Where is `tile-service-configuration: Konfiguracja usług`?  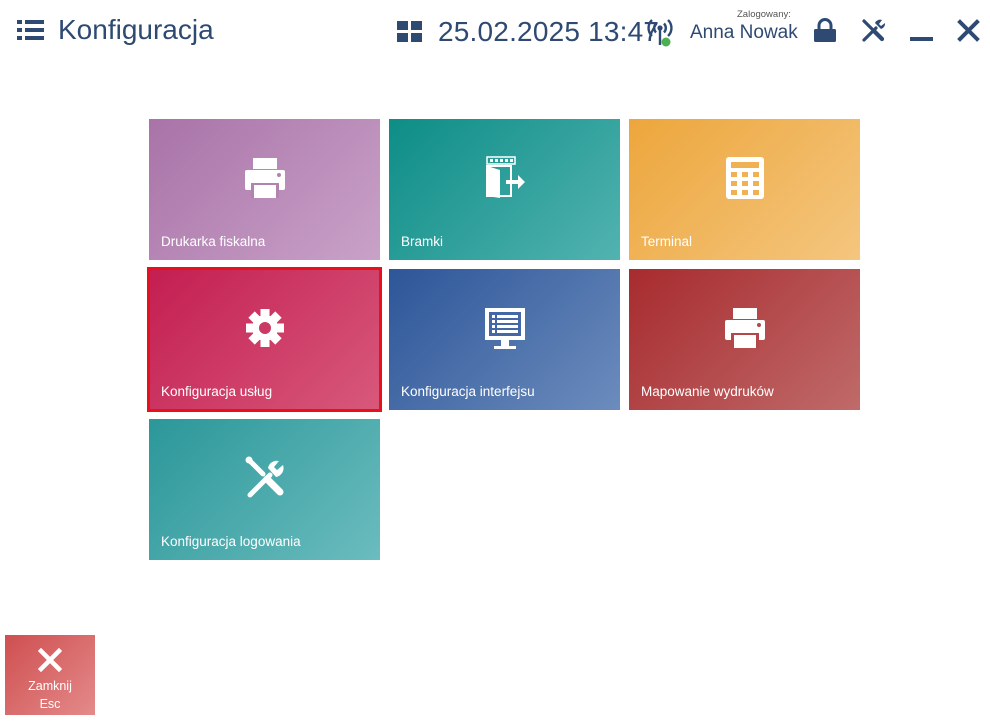 tile-service-configuration: Konfiguracja usług is located at coordinates (264, 339).